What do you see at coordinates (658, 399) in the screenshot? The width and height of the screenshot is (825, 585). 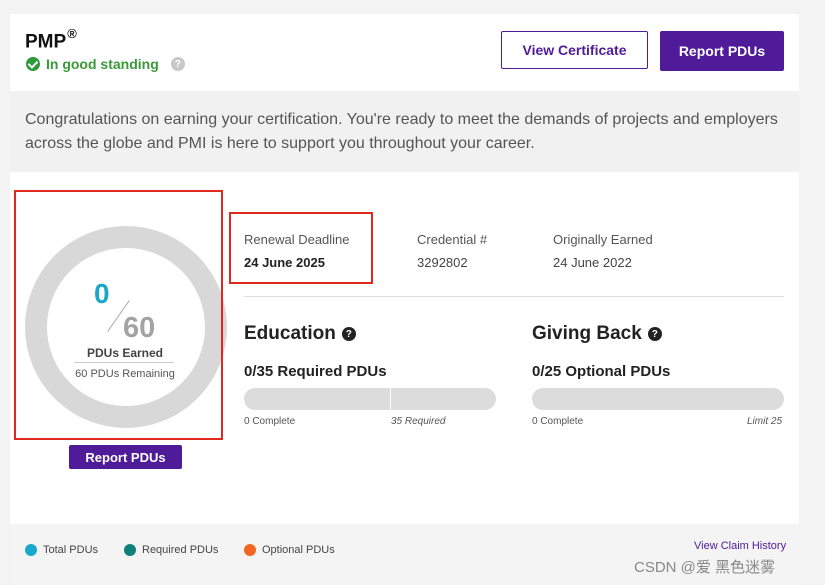 I see `giving-back-progress-bar` at bounding box center [658, 399].